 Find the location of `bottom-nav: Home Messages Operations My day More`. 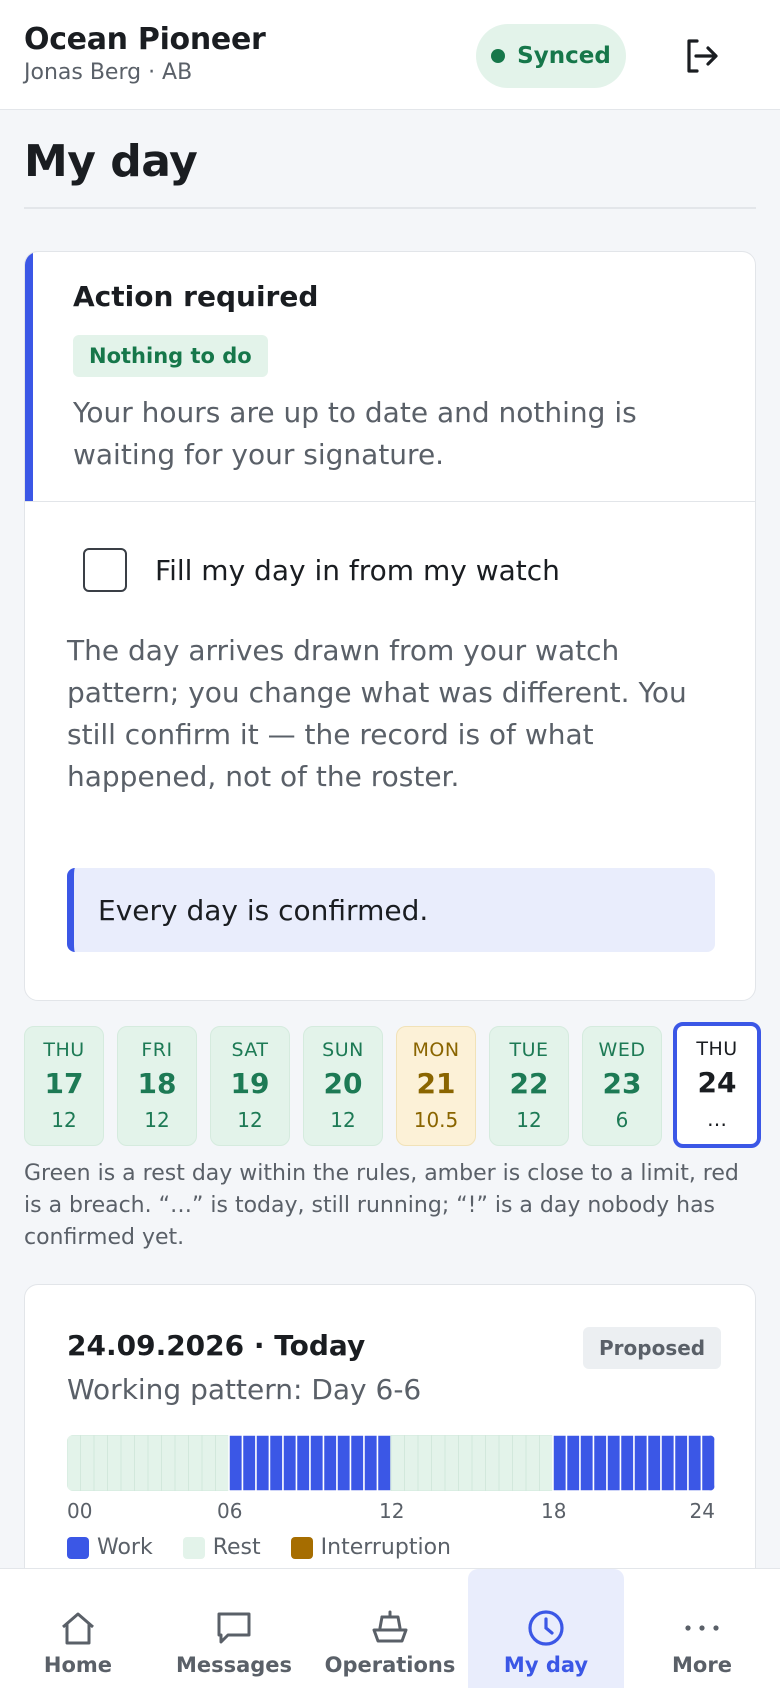

bottom-nav: Home Messages Operations My day More is located at coordinates (390, 1628).